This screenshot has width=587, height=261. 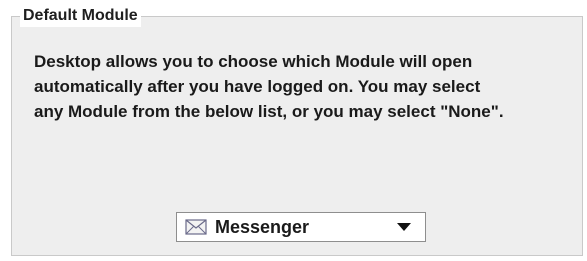 I want to click on module-select-value: Messenger, so click(x=262, y=226).